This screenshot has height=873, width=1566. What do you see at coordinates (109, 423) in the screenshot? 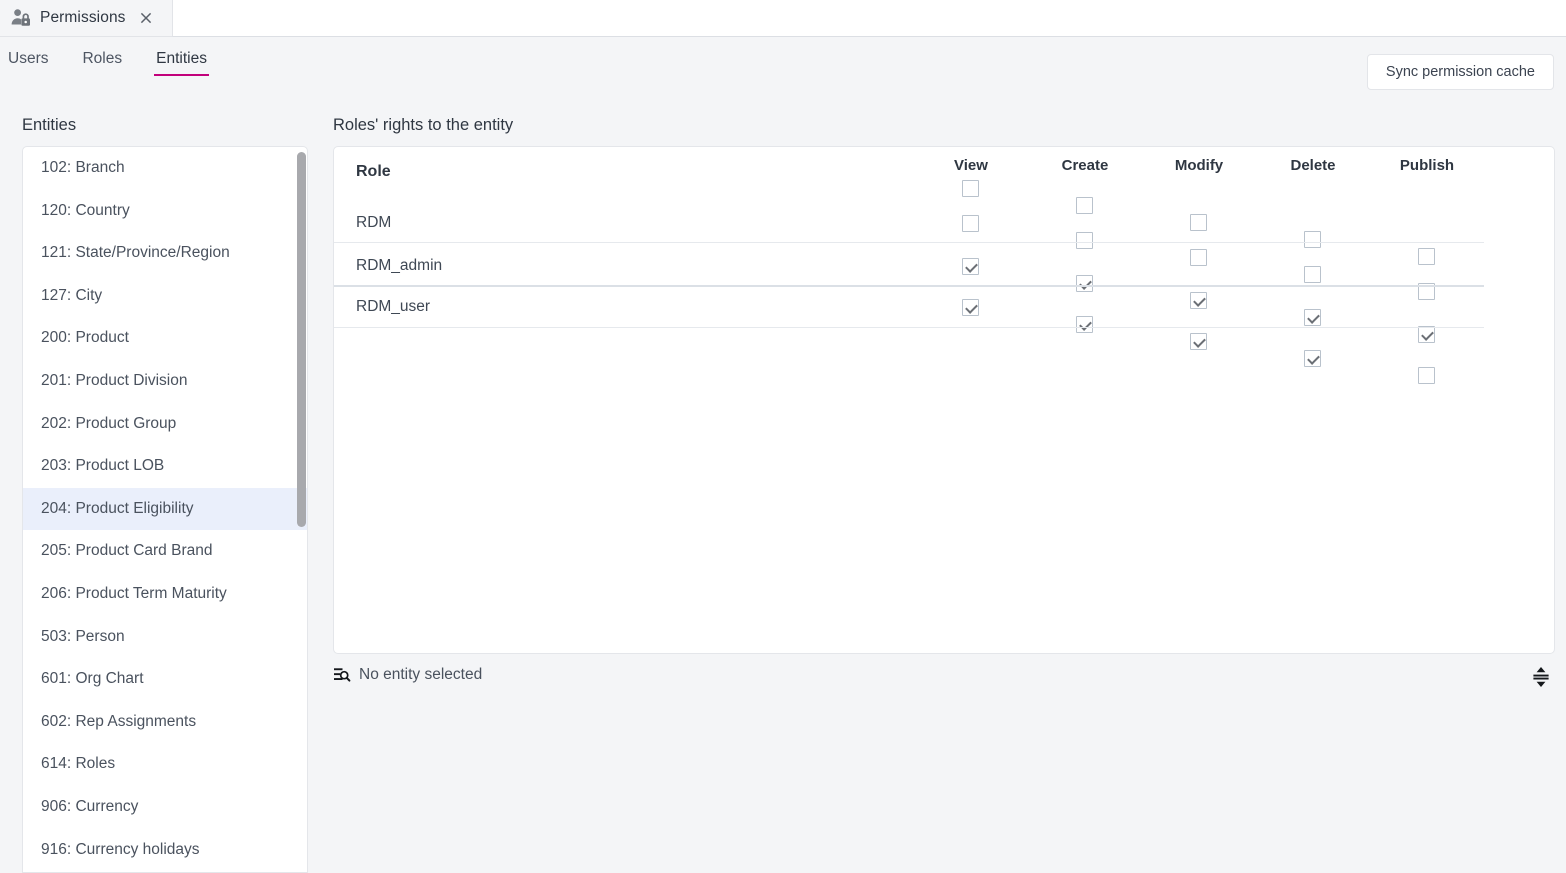
I see `entity-list-item-label: 202: Product Group` at bounding box center [109, 423].